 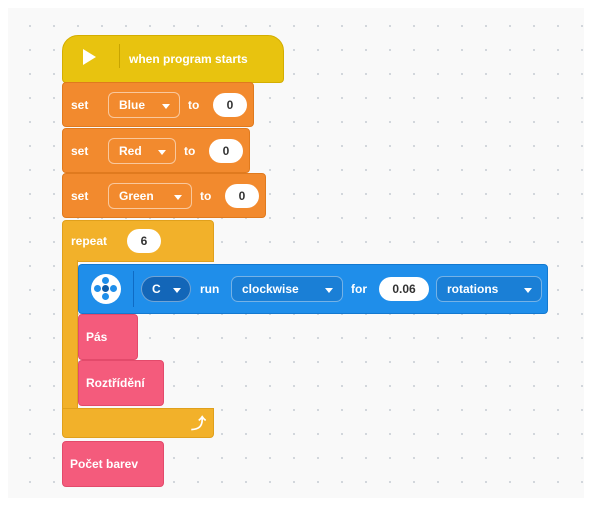 I want to click on repeat-block: repeat 6, so click(x=138, y=241).